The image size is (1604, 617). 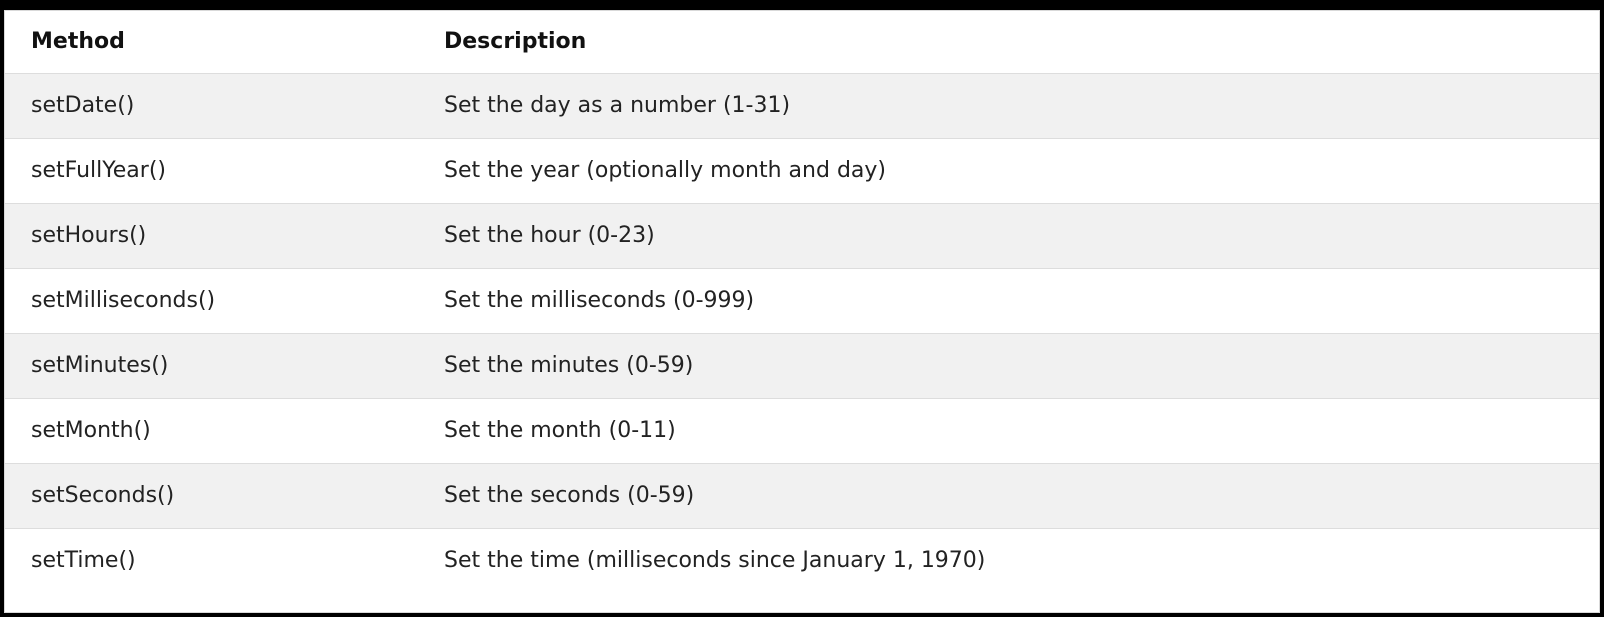 I want to click on table-row: setHours() Set the hour (0-23), so click(x=802, y=236).